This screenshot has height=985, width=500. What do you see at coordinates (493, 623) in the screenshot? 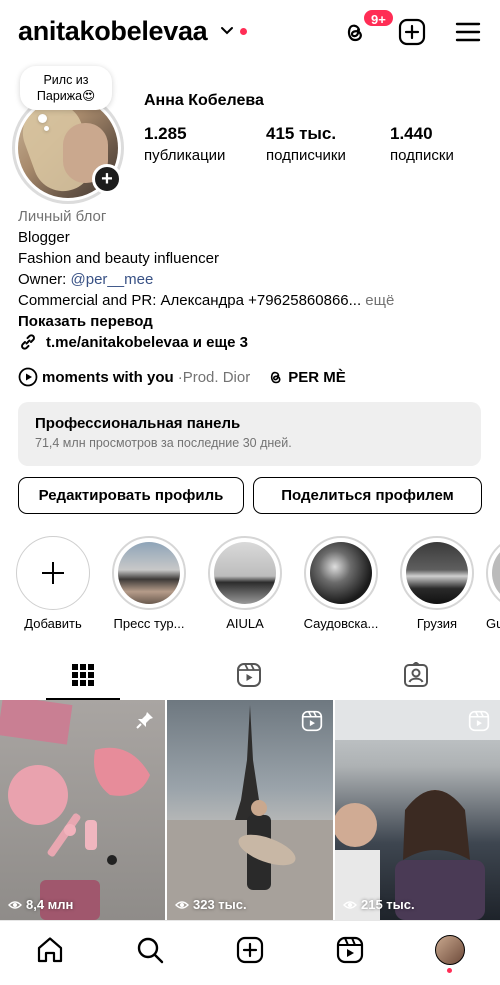
I see `highlight-label: Gu` at bounding box center [493, 623].